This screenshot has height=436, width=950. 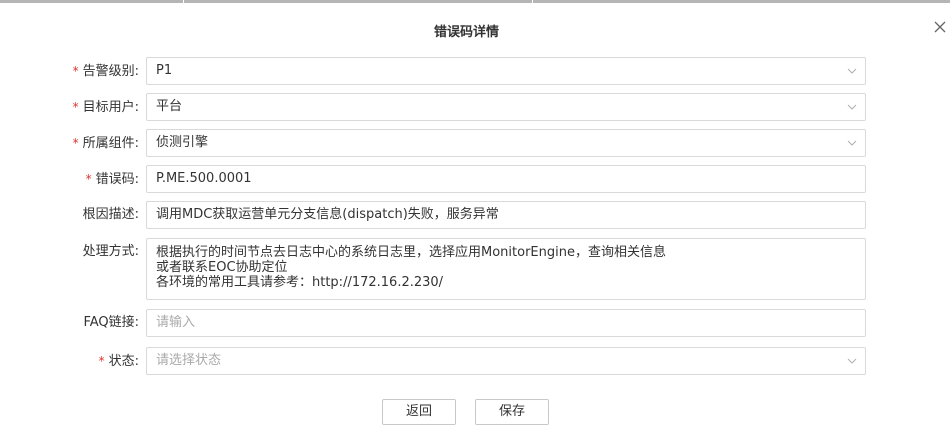 I want to click on target-user-select: 平台, so click(x=506, y=107).